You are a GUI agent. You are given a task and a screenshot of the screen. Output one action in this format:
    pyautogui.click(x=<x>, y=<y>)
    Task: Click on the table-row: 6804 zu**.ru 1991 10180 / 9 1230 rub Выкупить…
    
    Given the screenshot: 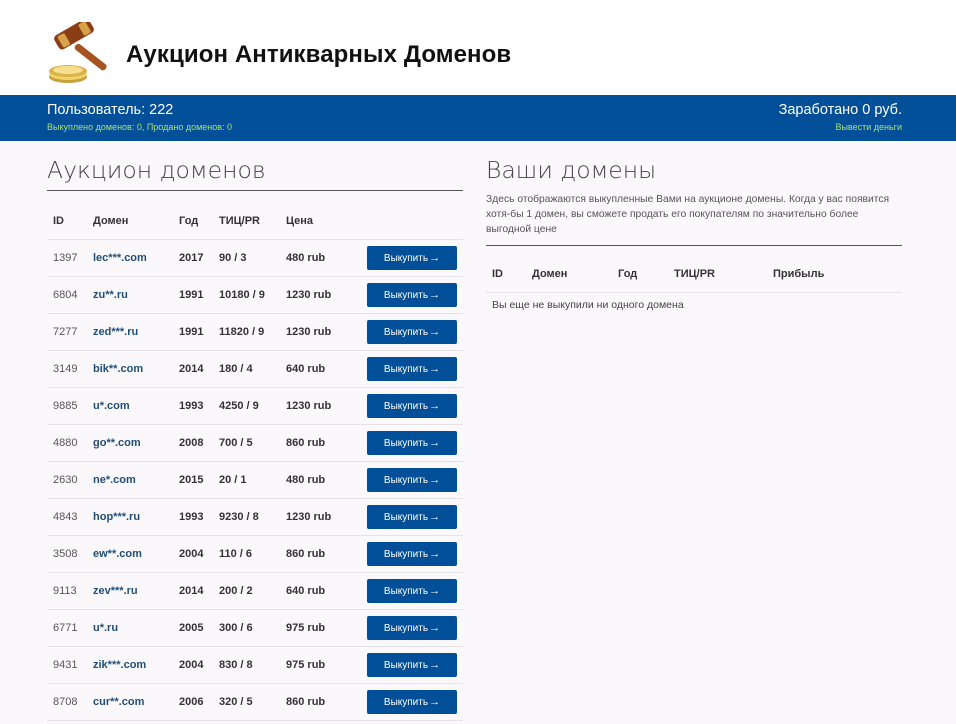 What is the action you would take?
    pyautogui.click(x=255, y=295)
    